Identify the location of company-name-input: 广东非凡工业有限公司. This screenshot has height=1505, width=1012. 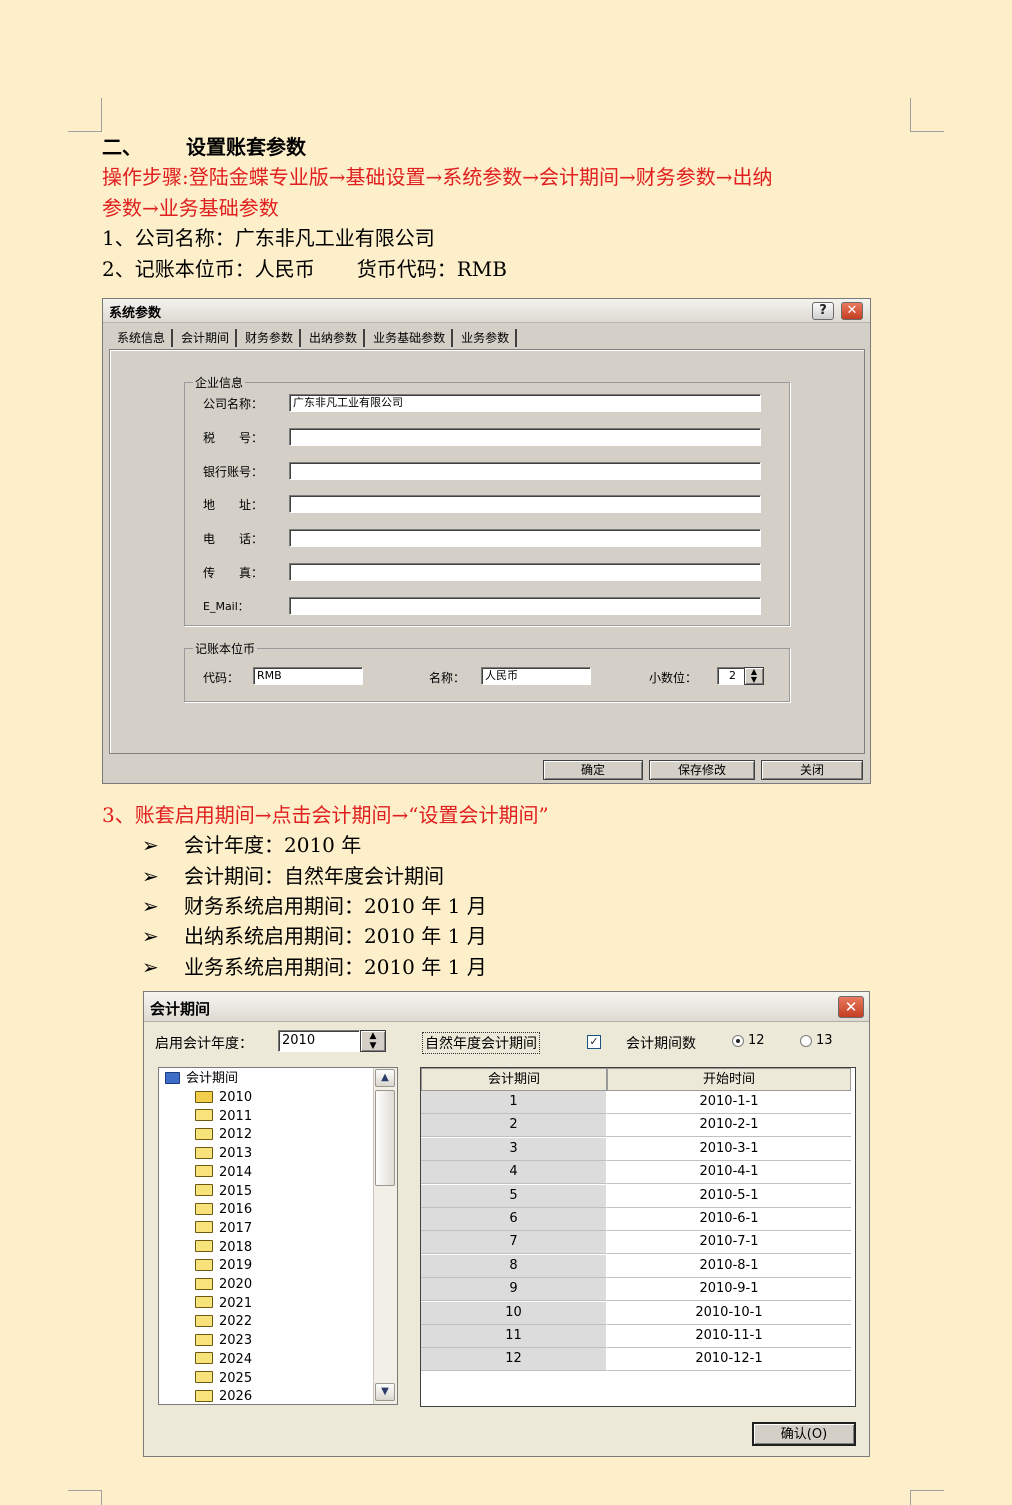
(525, 403).